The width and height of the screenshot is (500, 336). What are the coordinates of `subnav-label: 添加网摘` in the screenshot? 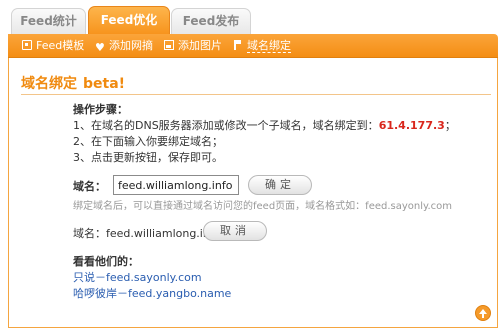 It's located at (131, 45).